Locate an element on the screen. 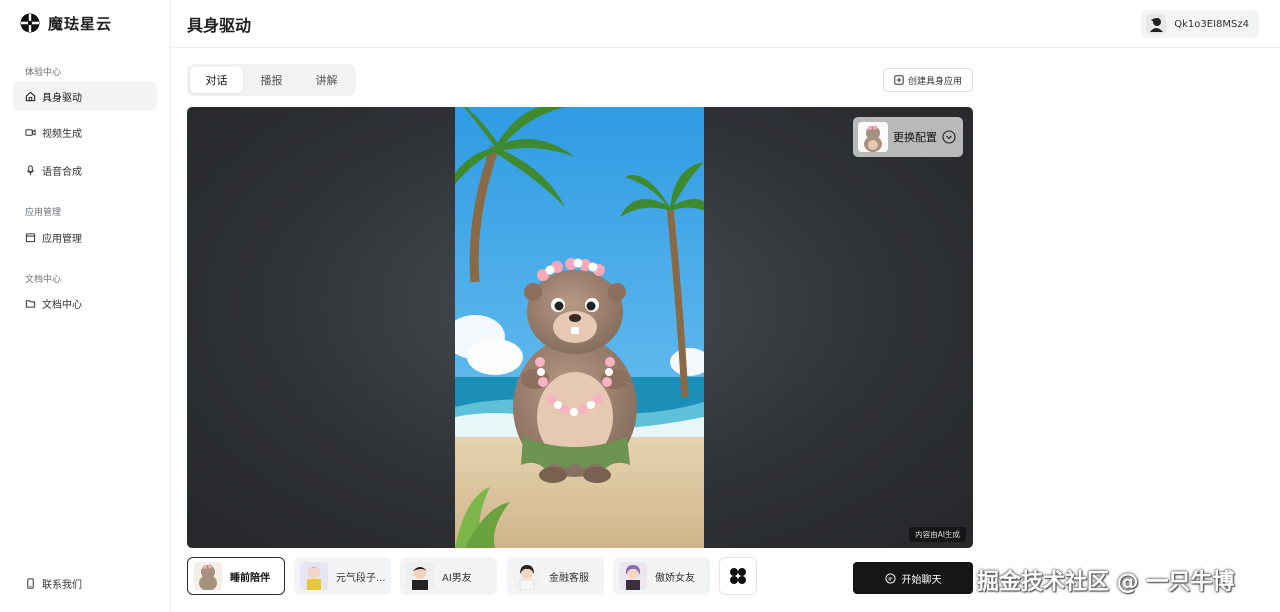 The height and width of the screenshot is (612, 1280). avatar-preview is located at coordinates (579, 327).